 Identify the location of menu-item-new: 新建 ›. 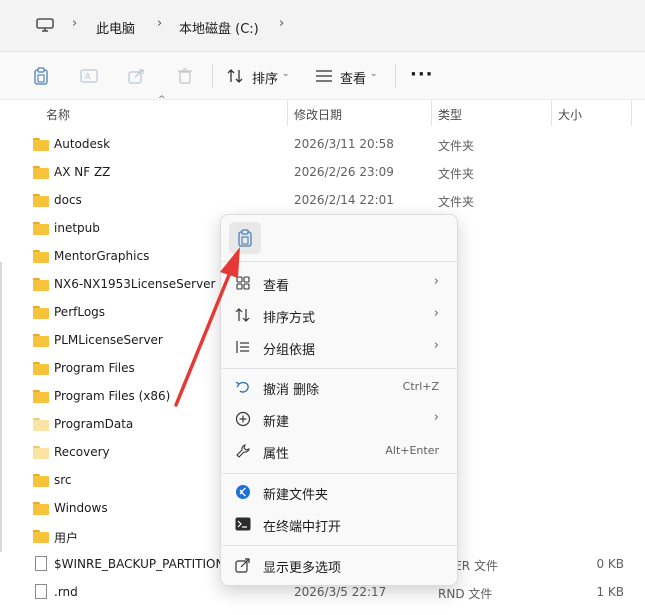
(340, 419).